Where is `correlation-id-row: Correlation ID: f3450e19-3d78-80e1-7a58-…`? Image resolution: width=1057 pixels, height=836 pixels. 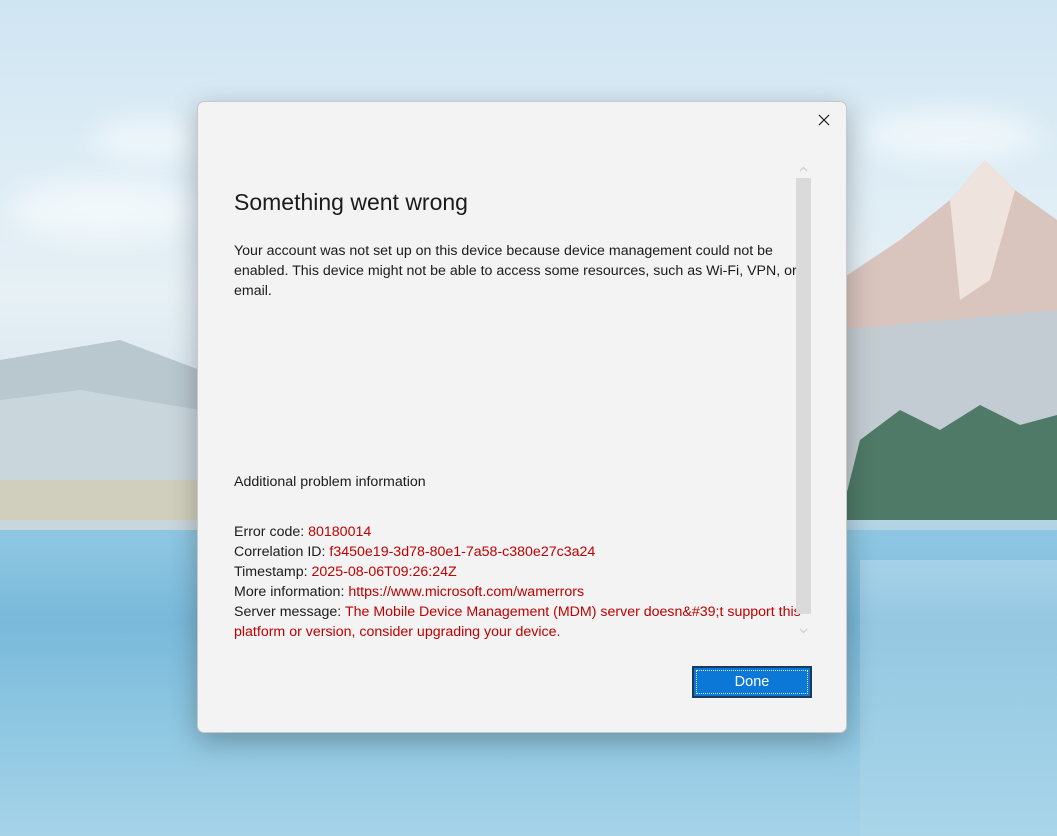 correlation-id-row: Correlation ID: f3450e19-3d78-80e1-7a58-… is located at coordinates (524, 552).